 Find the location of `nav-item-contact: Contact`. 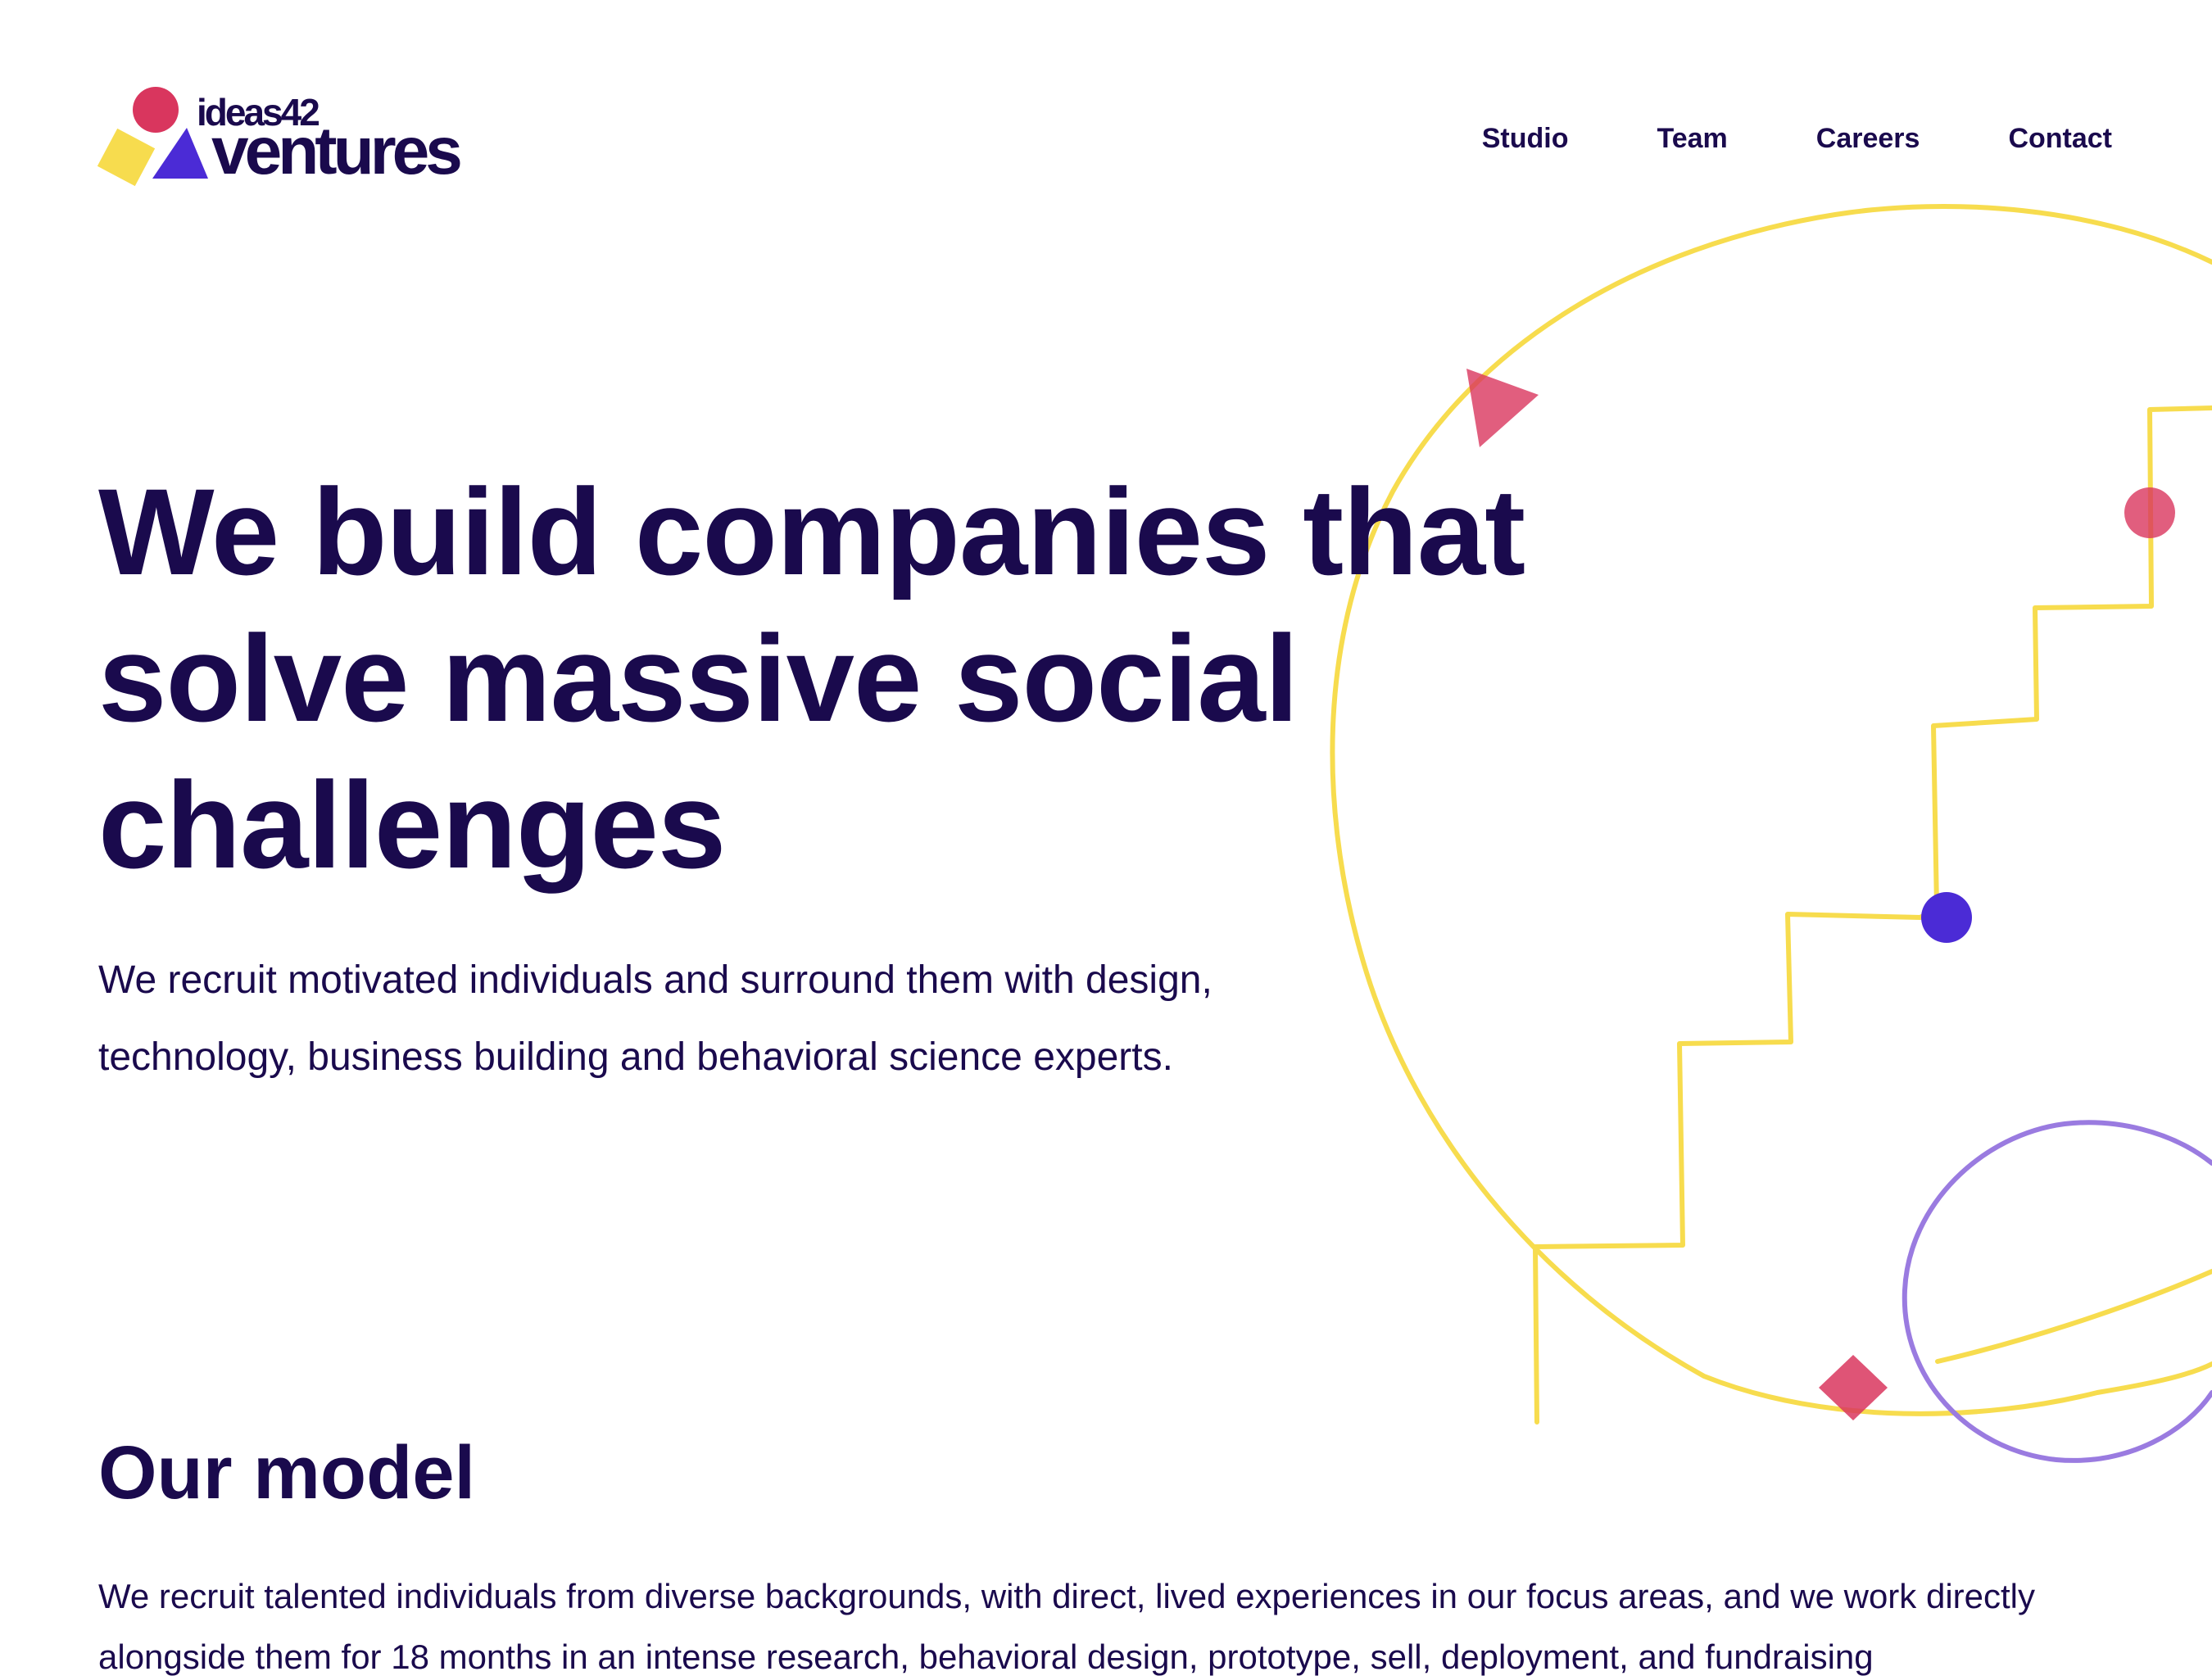

nav-item-contact: Contact is located at coordinates (2060, 139).